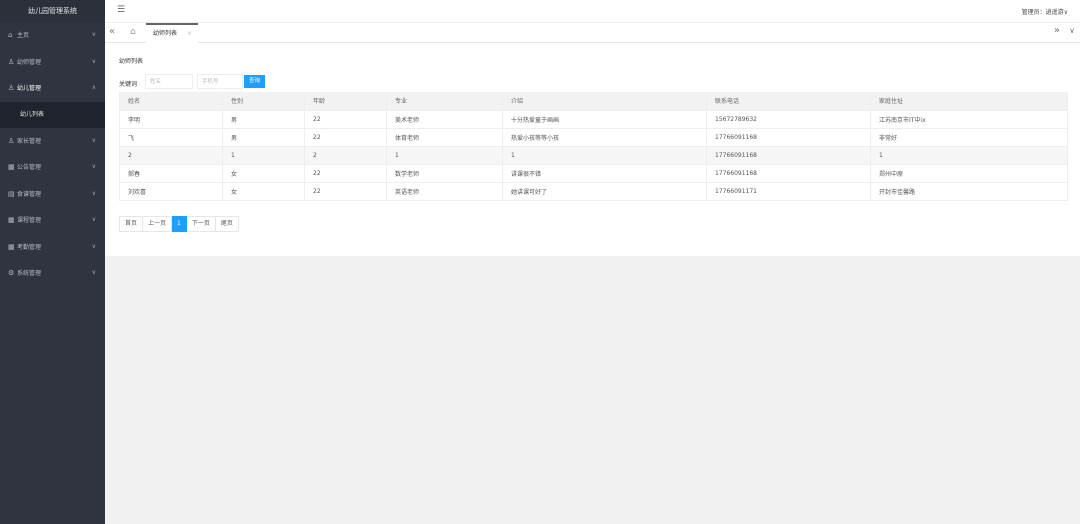 This screenshot has height=524, width=1080. I want to click on first-page-button: 首页, so click(131, 224).